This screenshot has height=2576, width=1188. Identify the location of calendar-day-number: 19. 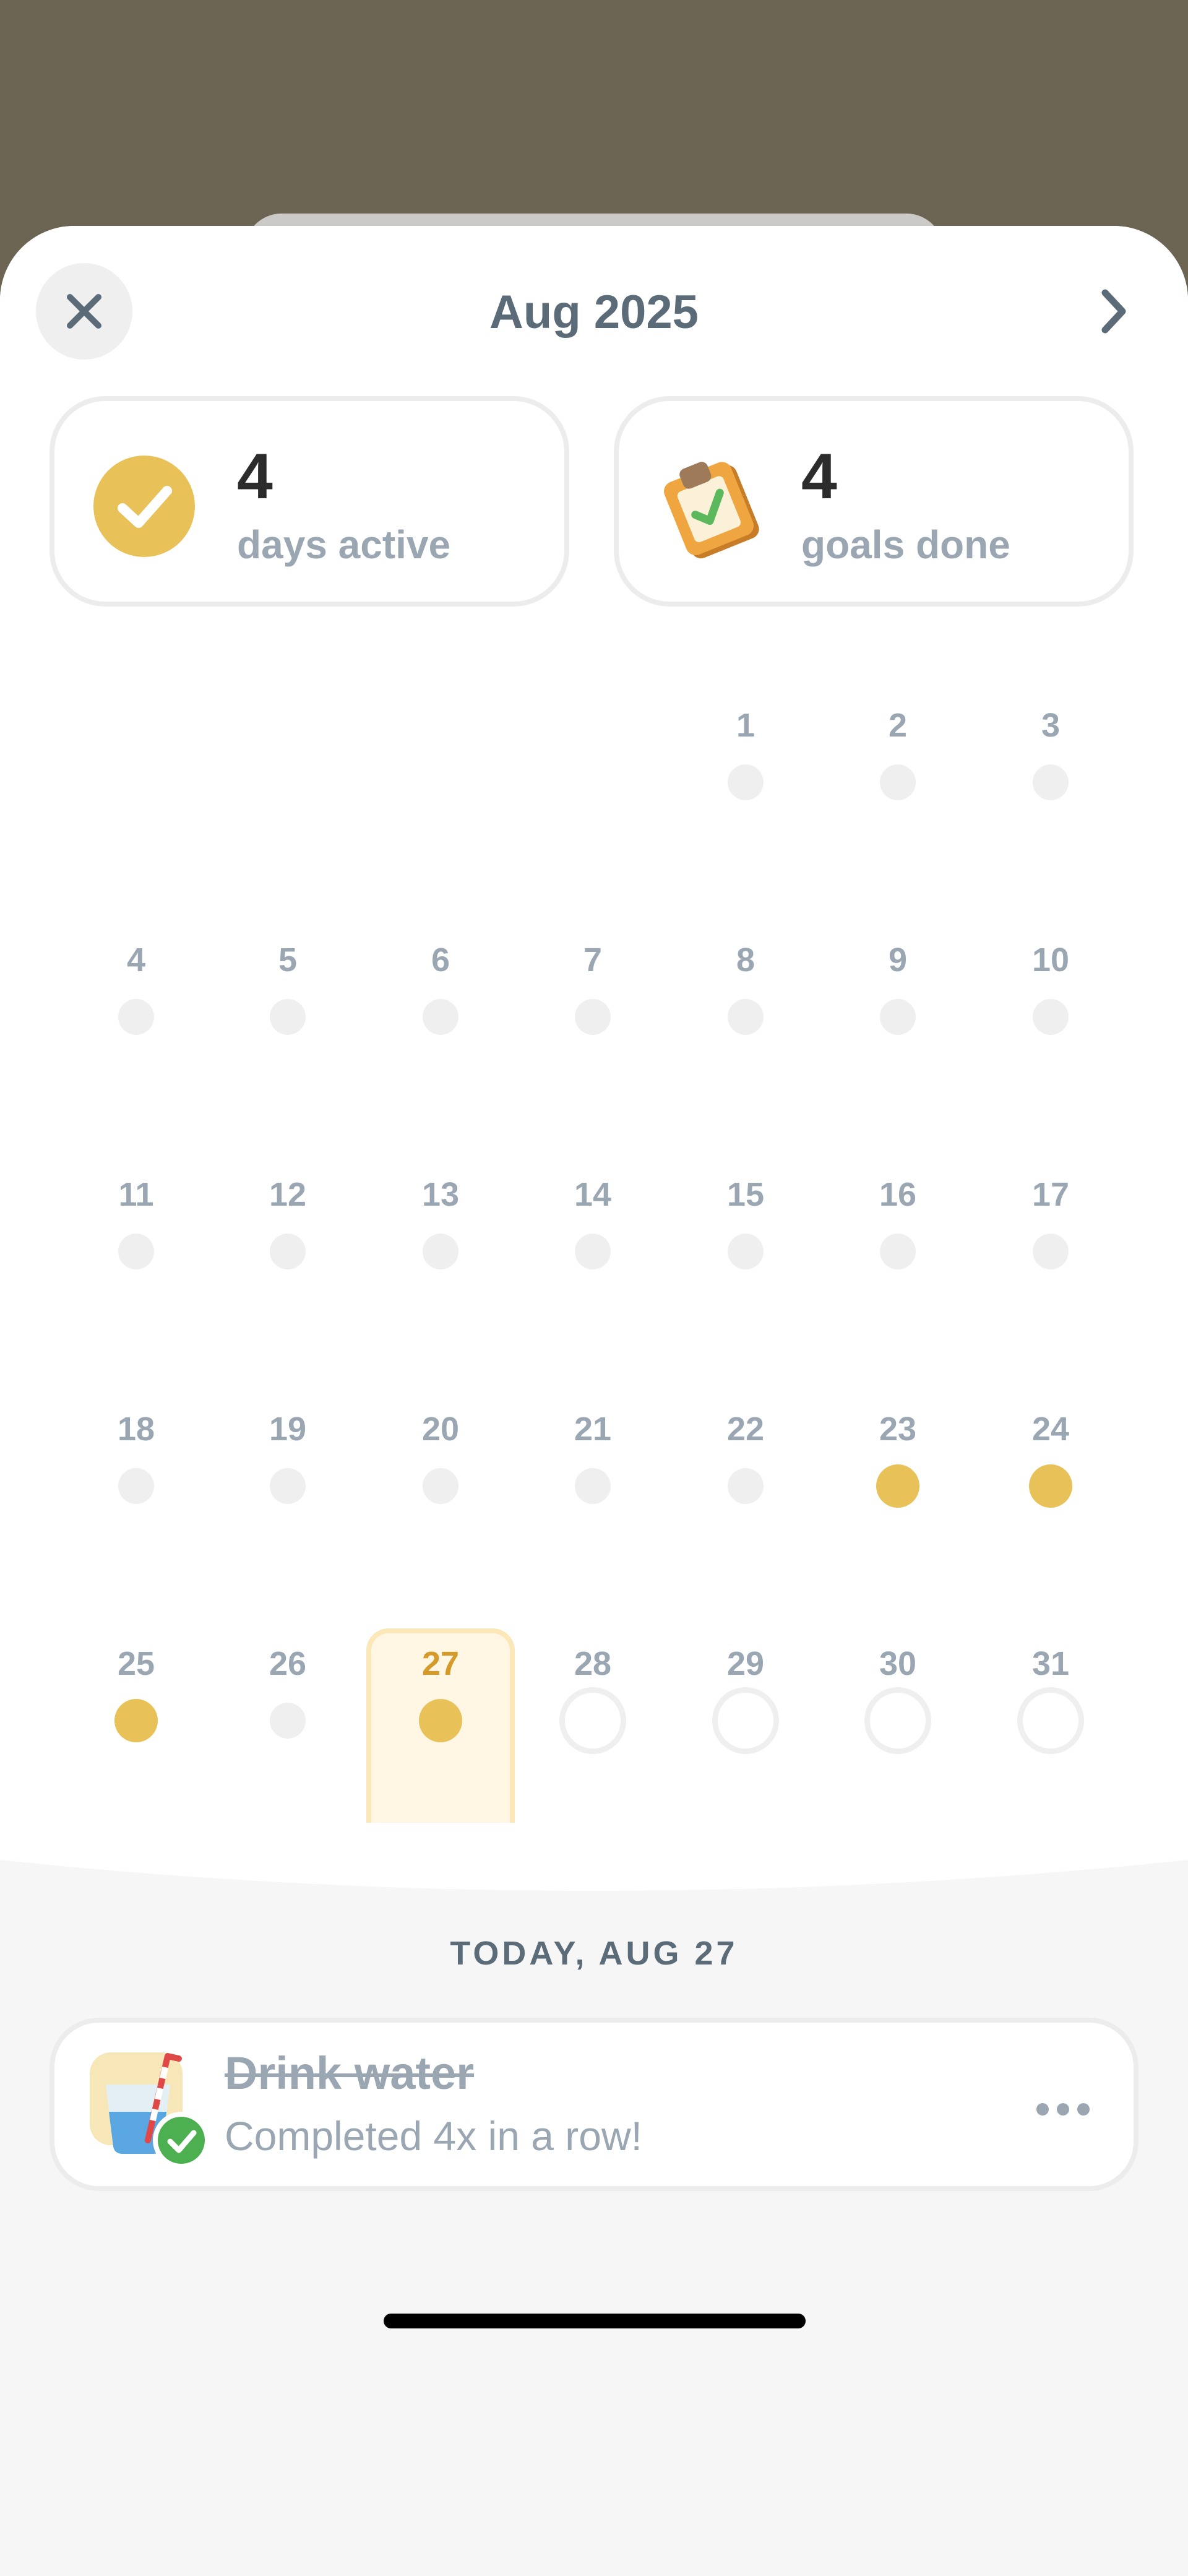
(288, 1429).